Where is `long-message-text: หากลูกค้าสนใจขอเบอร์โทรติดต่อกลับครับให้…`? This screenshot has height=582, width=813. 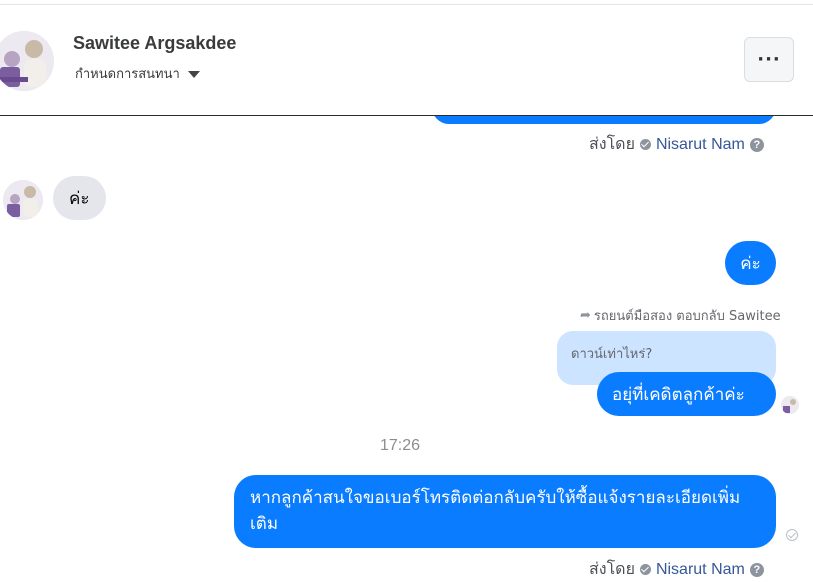
long-message-text: หากลูกค้าสนใจขอเบอร์โทรติดต่อกลับครับให้… is located at coordinates (495, 511).